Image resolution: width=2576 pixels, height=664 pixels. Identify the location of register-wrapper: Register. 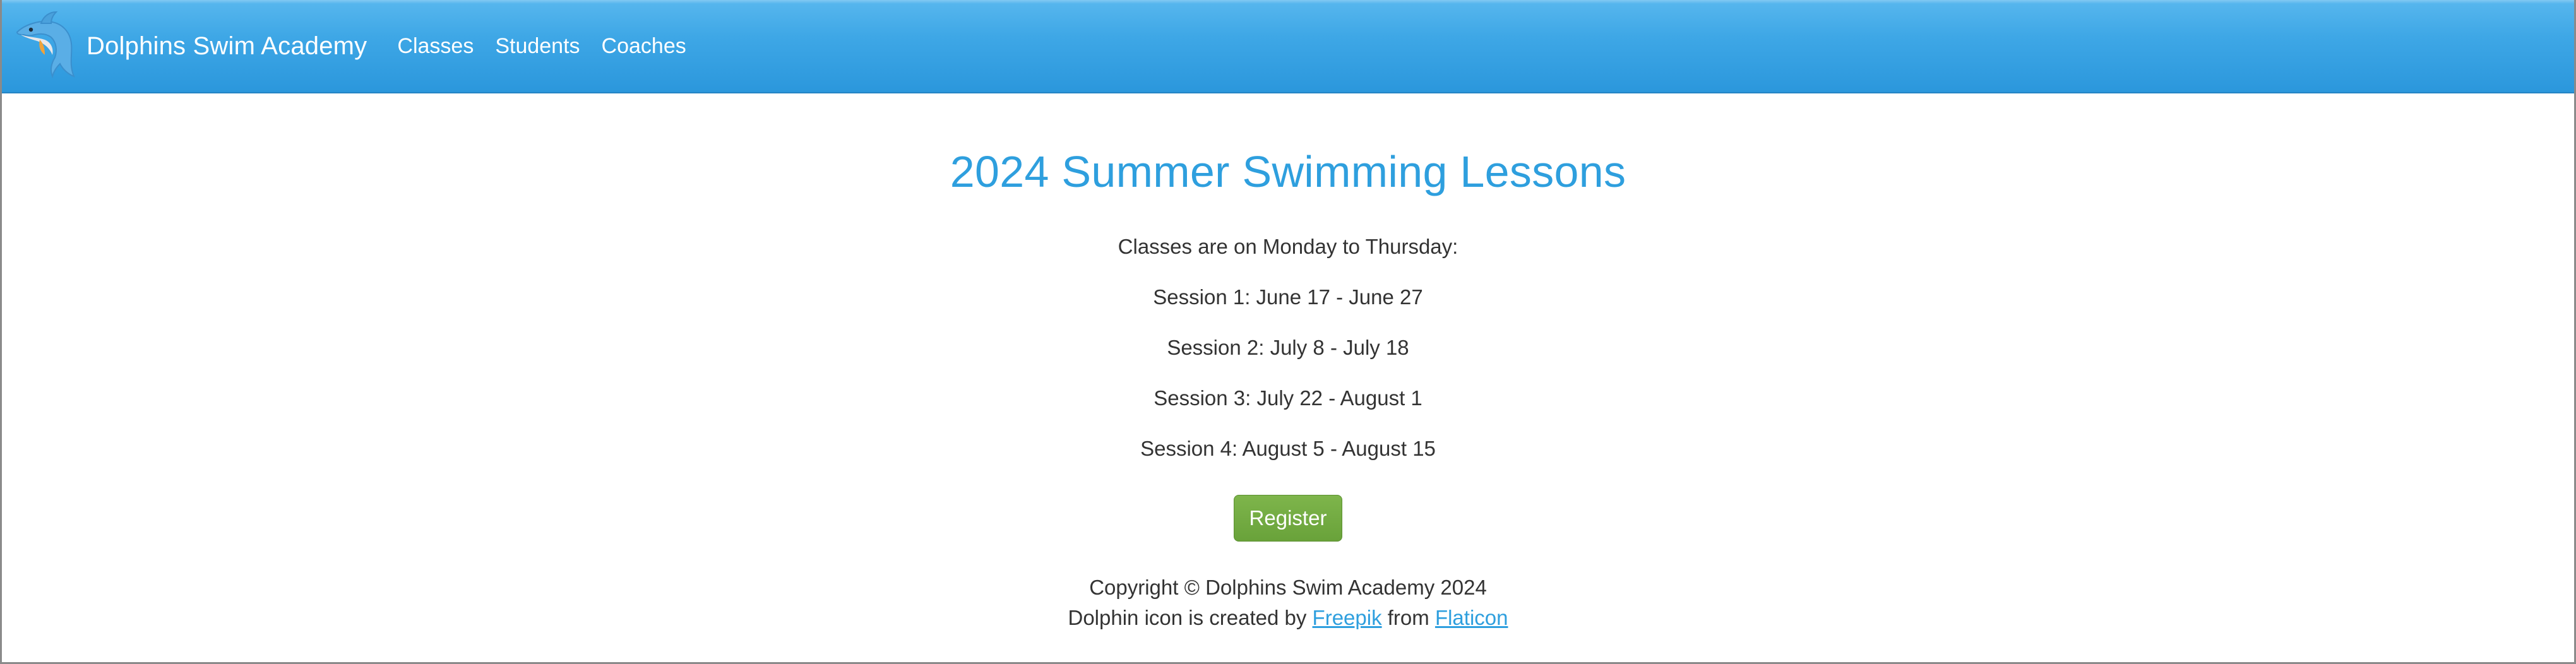
(1288, 518).